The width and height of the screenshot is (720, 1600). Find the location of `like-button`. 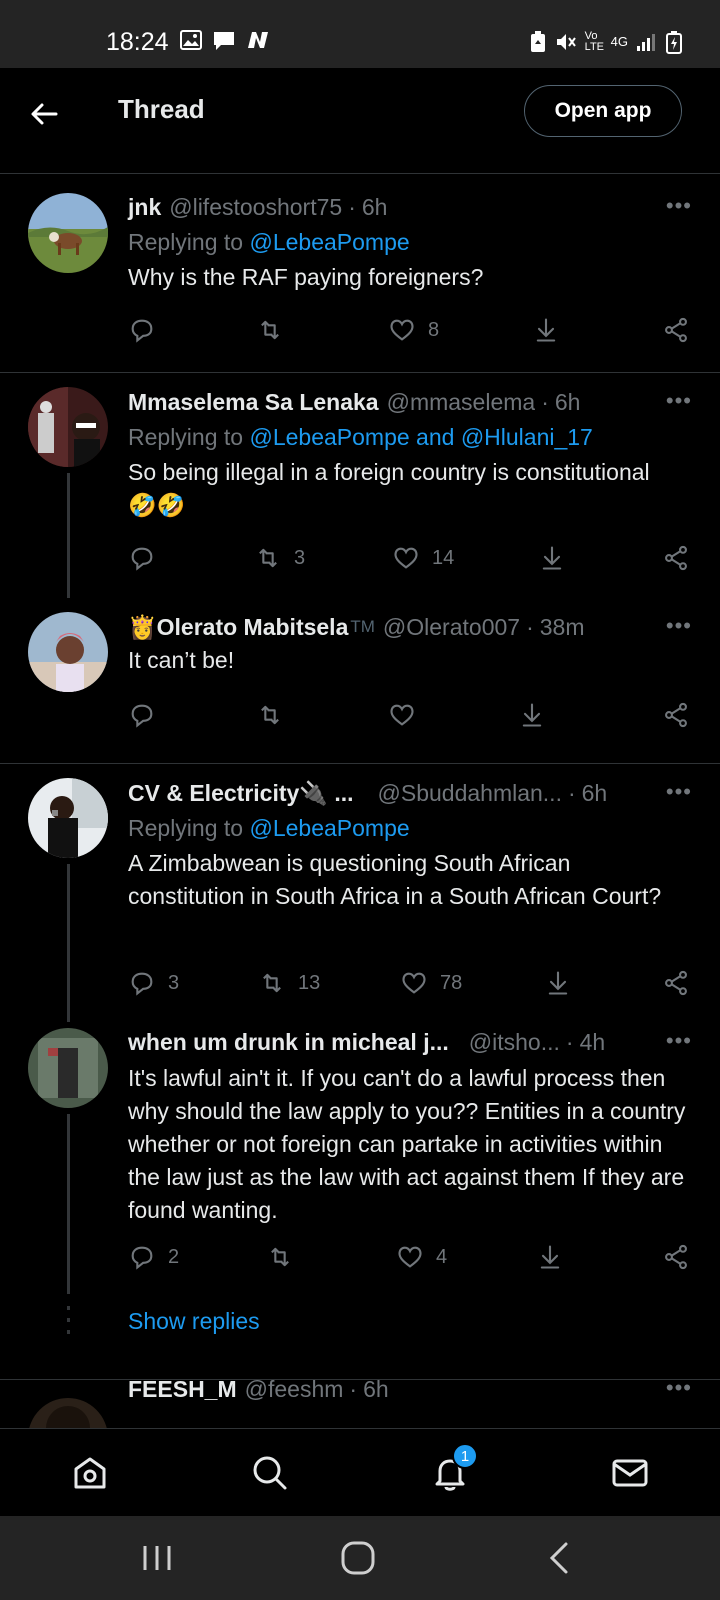

like-button is located at coordinates (408, 715).